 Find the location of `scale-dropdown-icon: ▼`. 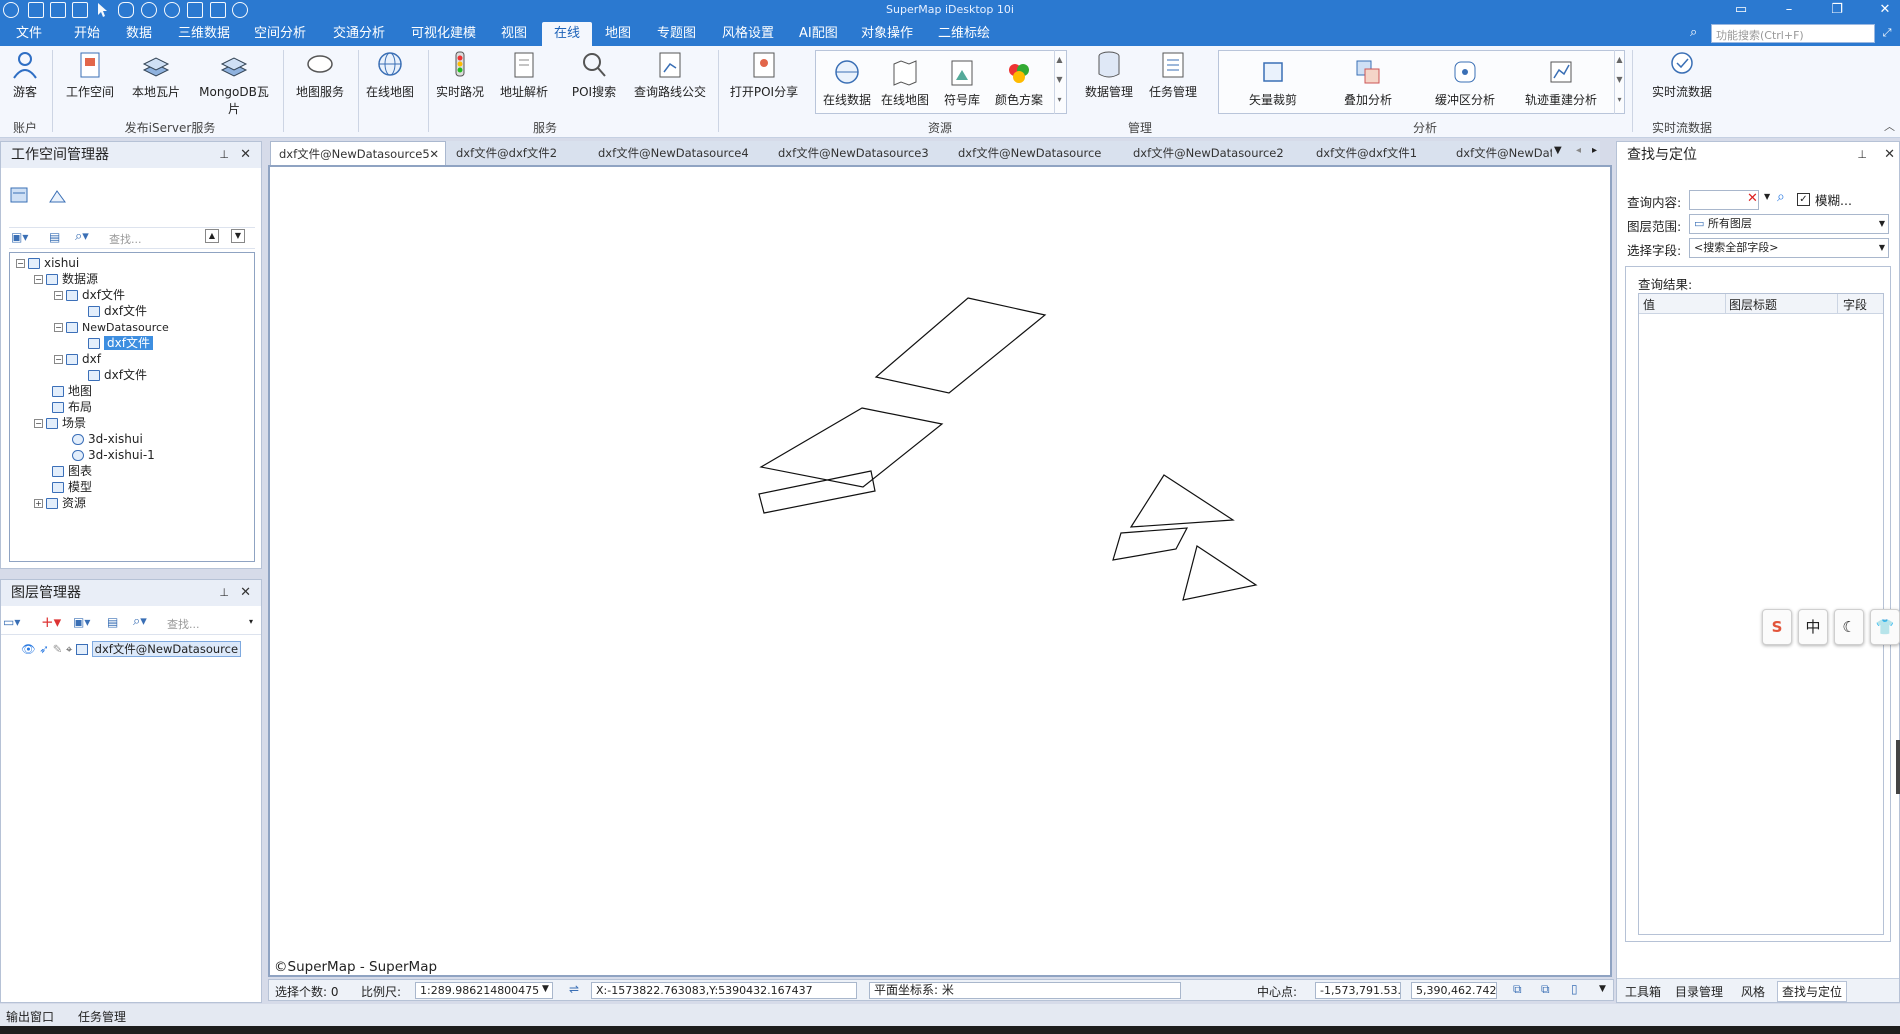

scale-dropdown-icon: ▼ is located at coordinates (545, 989).